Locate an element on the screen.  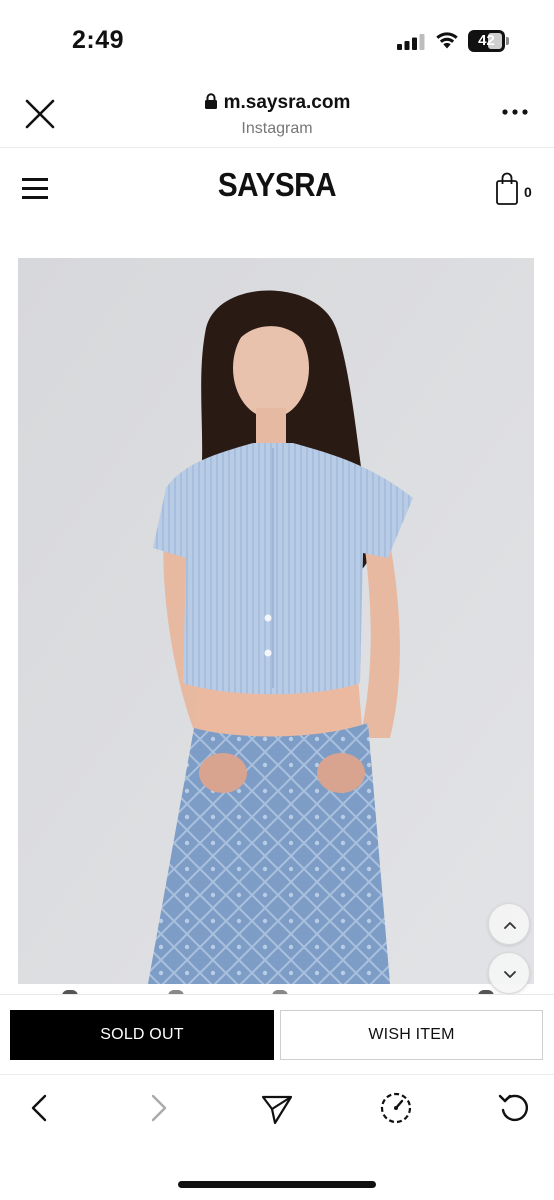
cellular-signal-icon is located at coordinates (411, 42).